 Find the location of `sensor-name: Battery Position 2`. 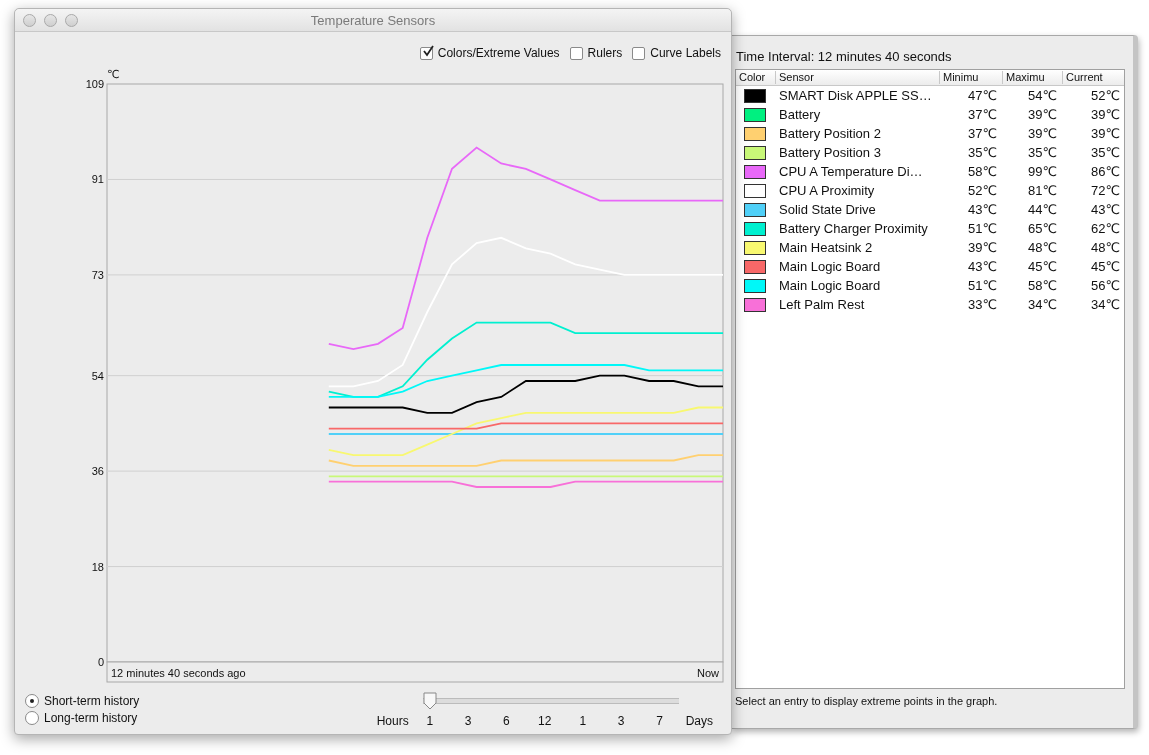

sensor-name: Battery Position 2 is located at coordinates (830, 133).